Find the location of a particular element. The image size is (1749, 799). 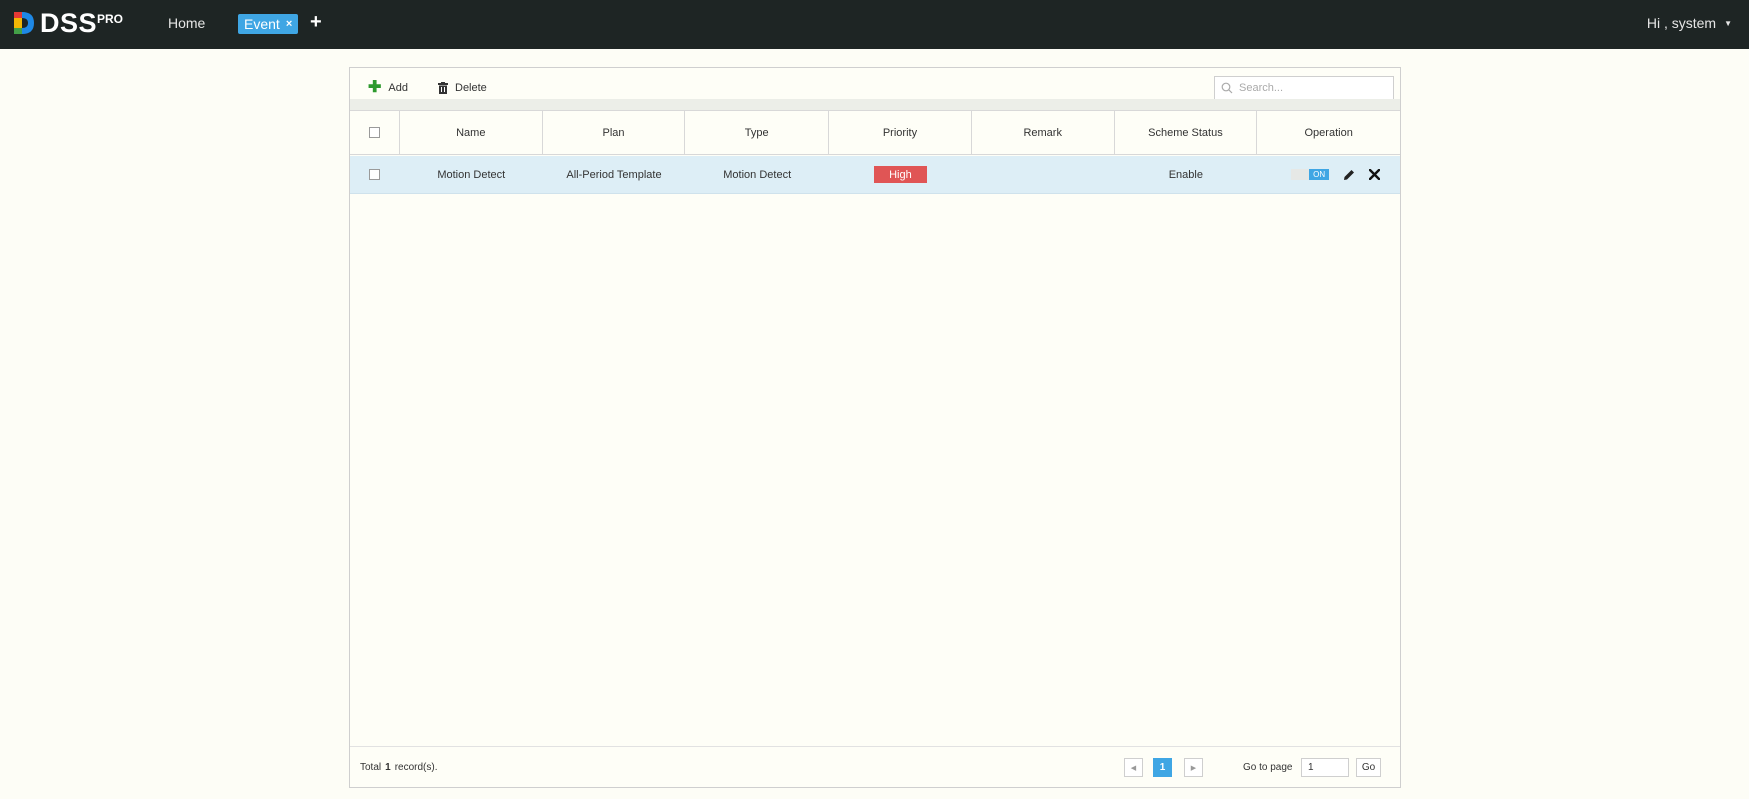

cell-name: Motion Detect is located at coordinates (471, 174).